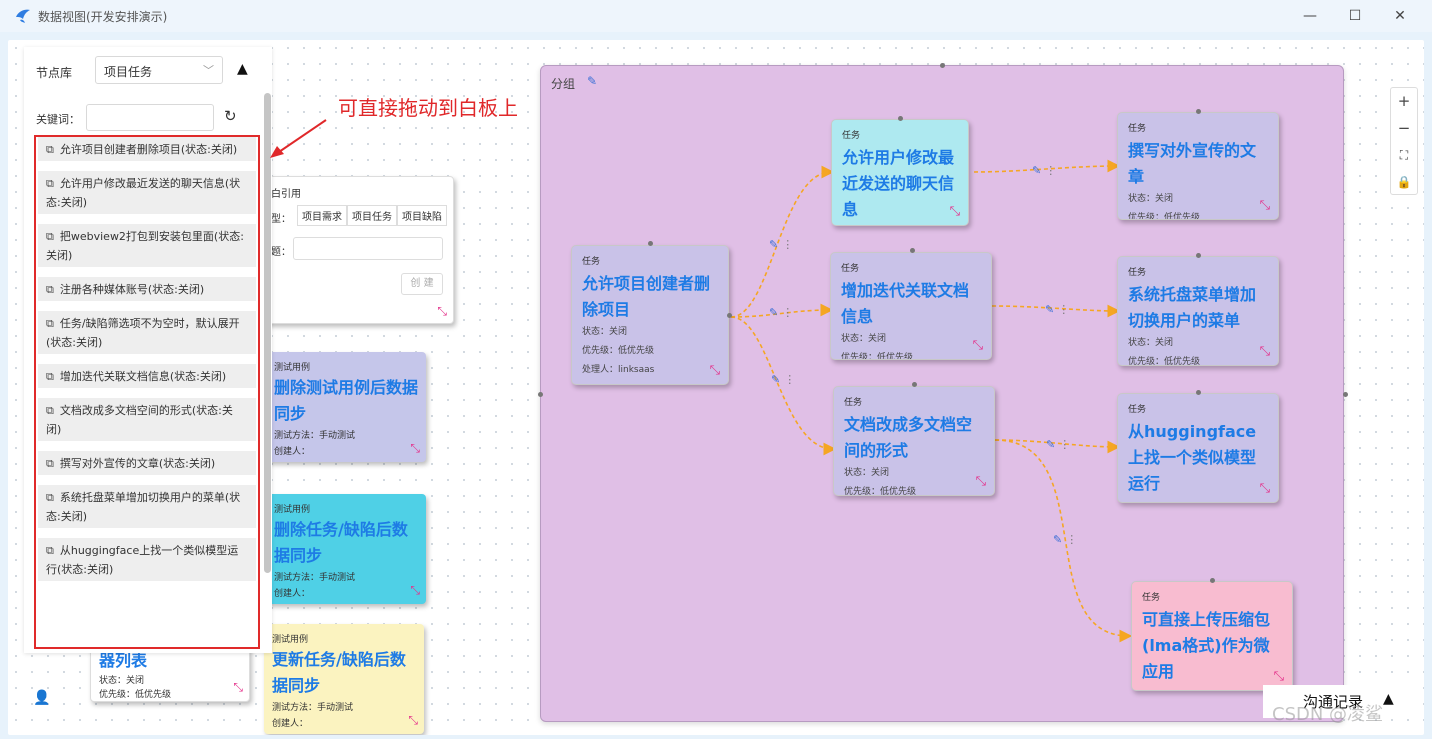 The width and height of the screenshot is (1432, 739). I want to click on close-button: ✕, so click(1400, 16).